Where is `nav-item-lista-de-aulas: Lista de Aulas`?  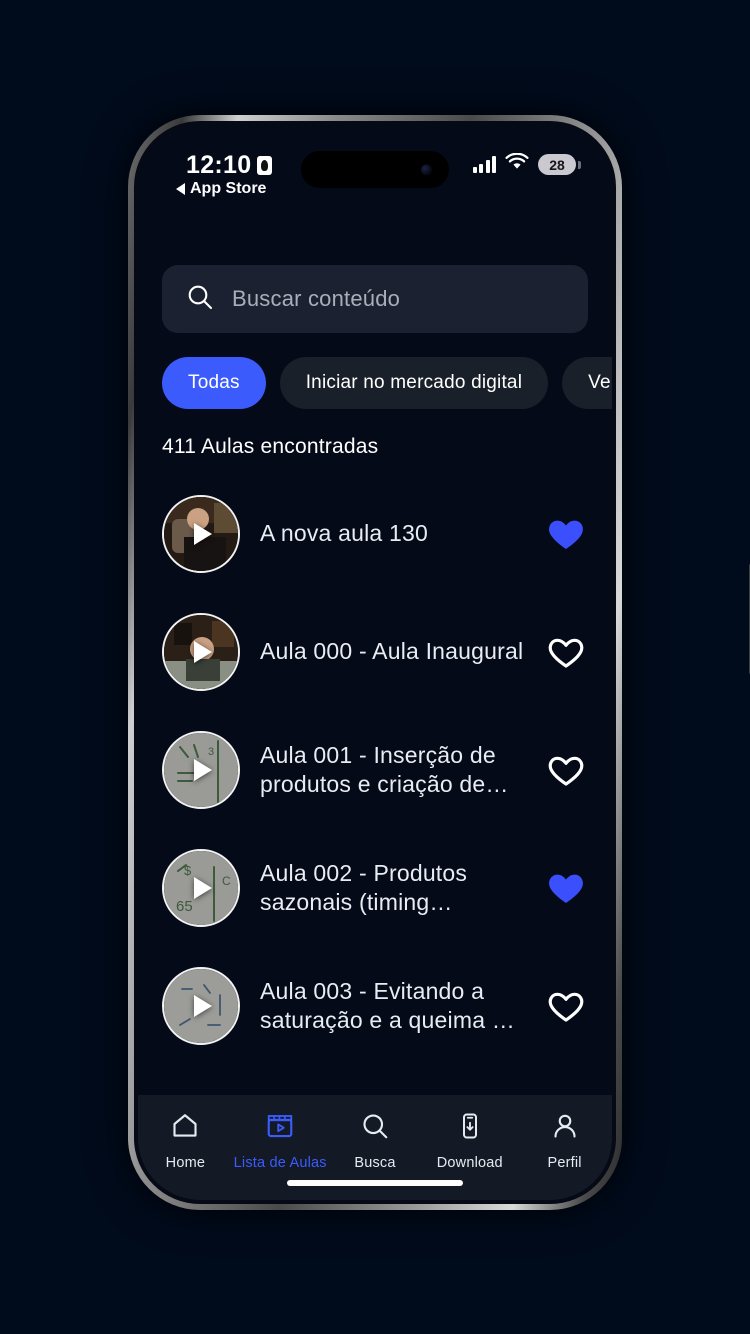
nav-item-lista-de-aulas: Lista de Aulas is located at coordinates (280, 1141).